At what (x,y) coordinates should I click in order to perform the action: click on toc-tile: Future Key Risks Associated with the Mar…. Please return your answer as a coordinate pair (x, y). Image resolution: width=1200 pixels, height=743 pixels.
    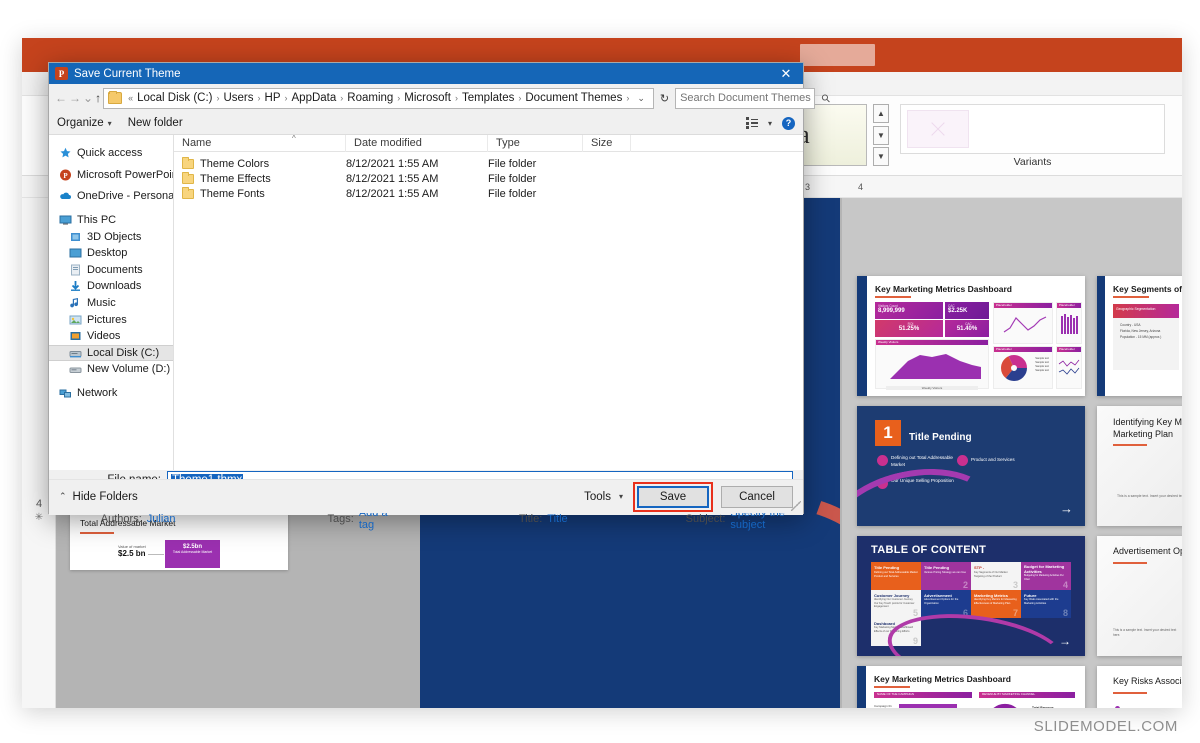
    Looking at the image, I should click on (1046, 604).